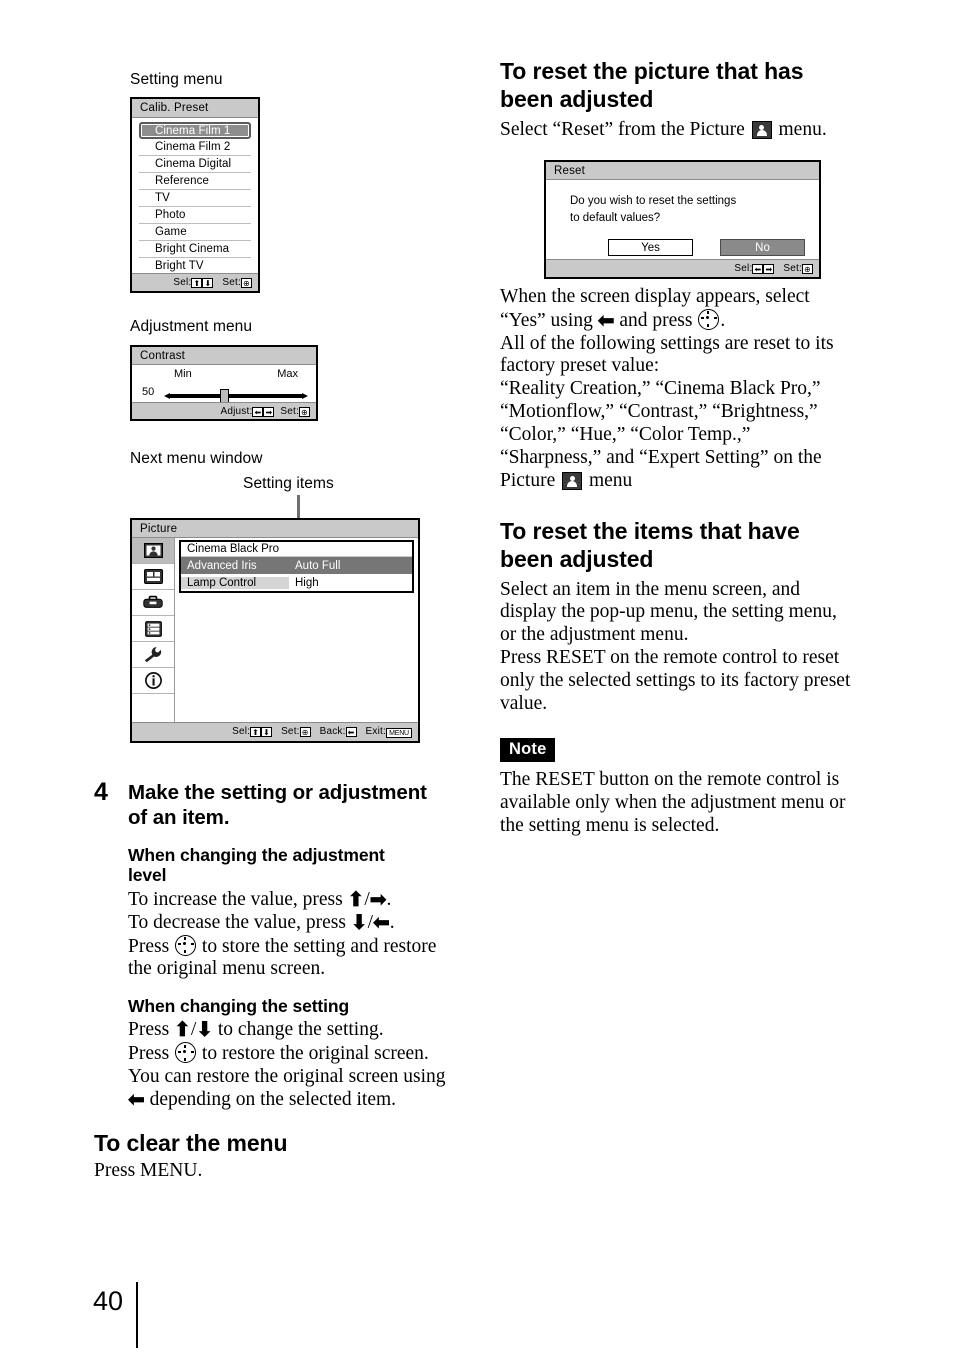 This screenshot has width=954, height=1352. What do you see at coordinates (580, 366) in the screenshot?
I see `reset-body-line4: factory preset value:` at bounding box center [580, 366].